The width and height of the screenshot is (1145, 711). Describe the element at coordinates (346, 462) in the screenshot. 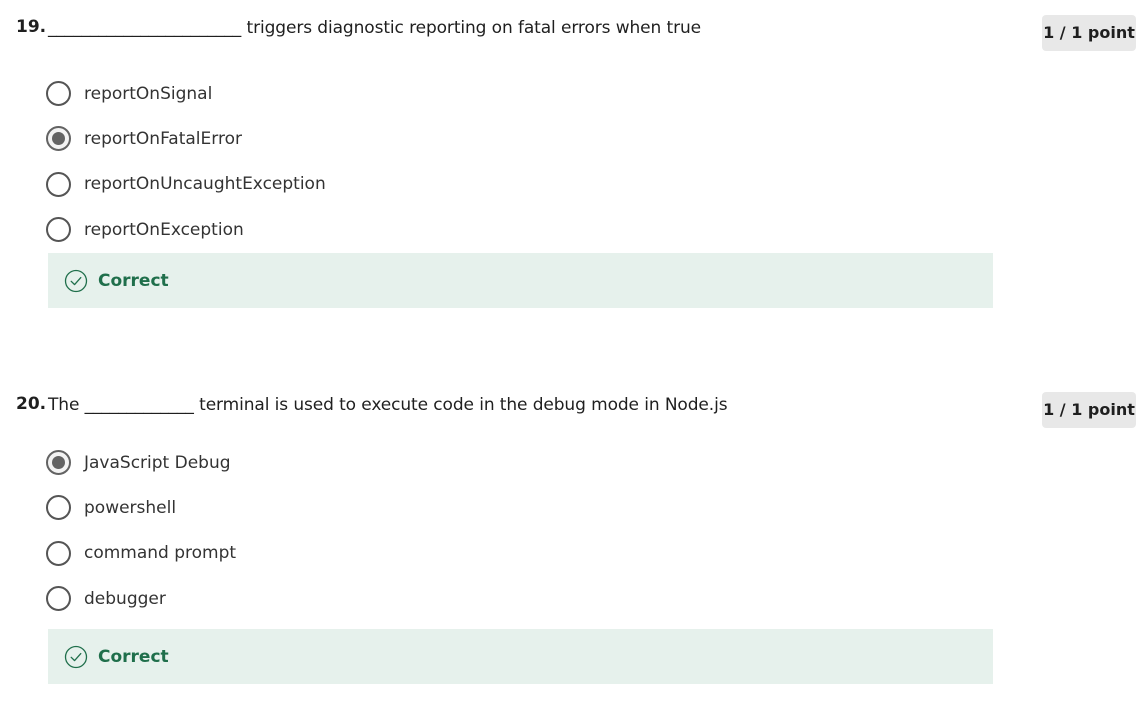

I see `option-javascript-debug: JavaScript Debug` at that location.